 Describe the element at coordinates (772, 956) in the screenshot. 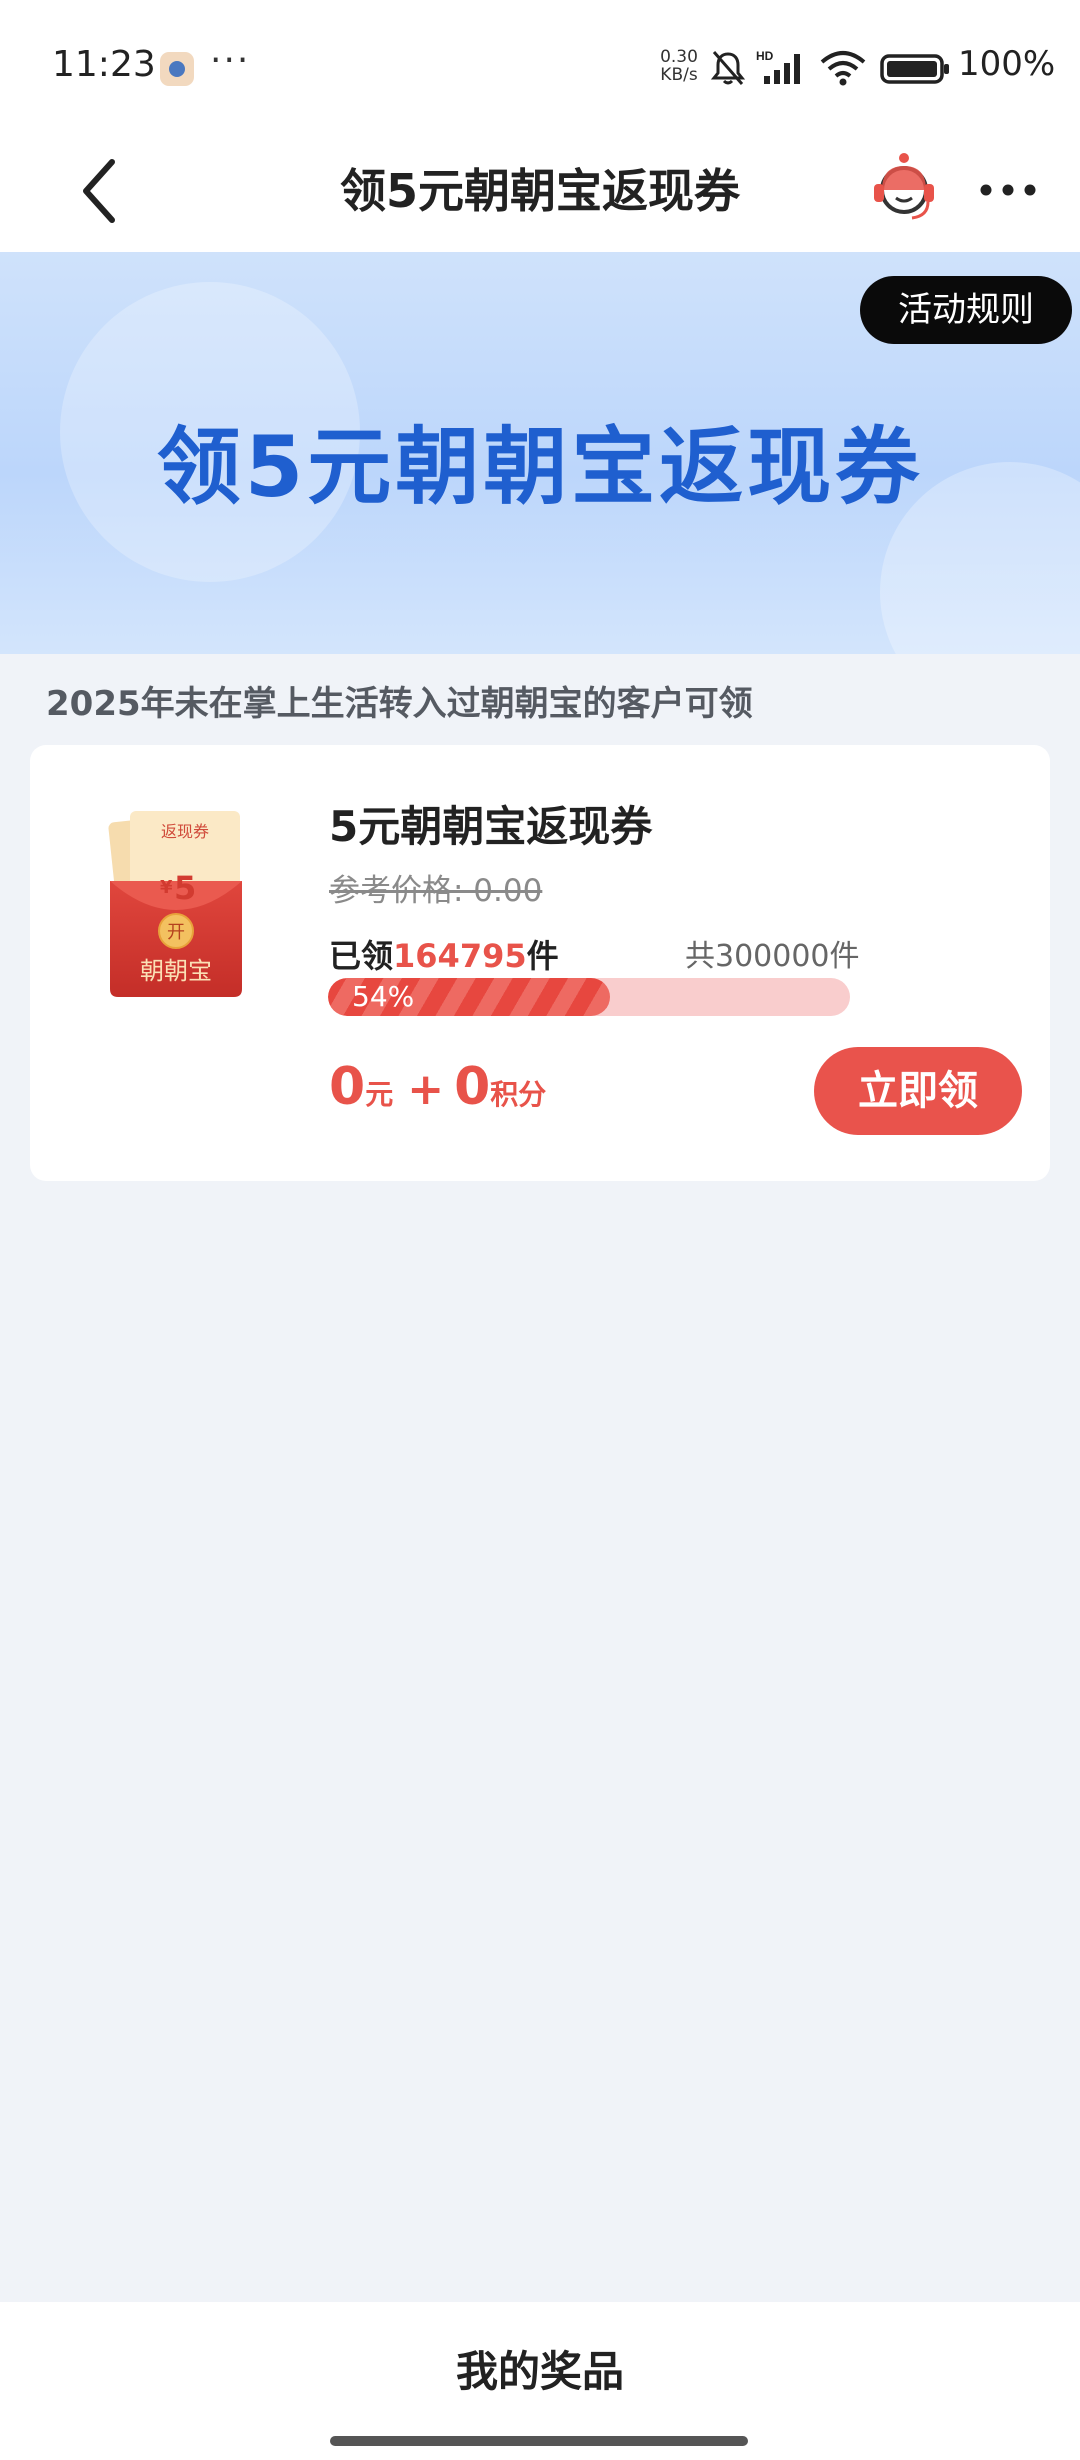

I see `total-count: 共300000件` at that location.